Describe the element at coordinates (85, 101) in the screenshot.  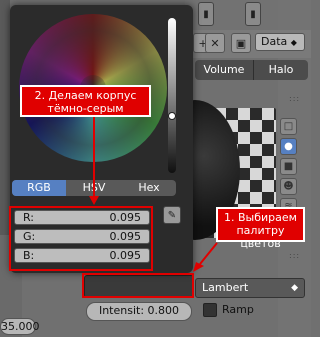
I see `annotation-step2: 2. Делаем корпус тёмно-серым` at that location.